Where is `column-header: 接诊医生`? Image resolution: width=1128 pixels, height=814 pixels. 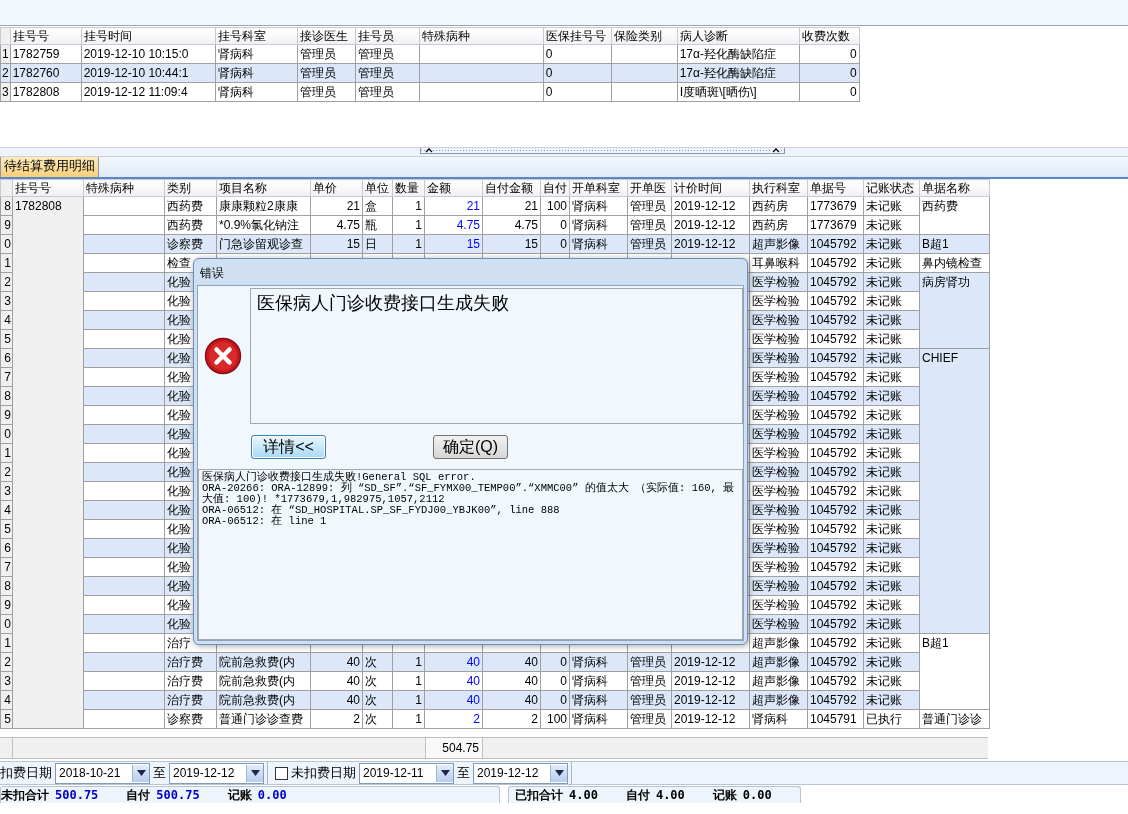 column-header: 接诊医生 is located at coordinates (326, 36).